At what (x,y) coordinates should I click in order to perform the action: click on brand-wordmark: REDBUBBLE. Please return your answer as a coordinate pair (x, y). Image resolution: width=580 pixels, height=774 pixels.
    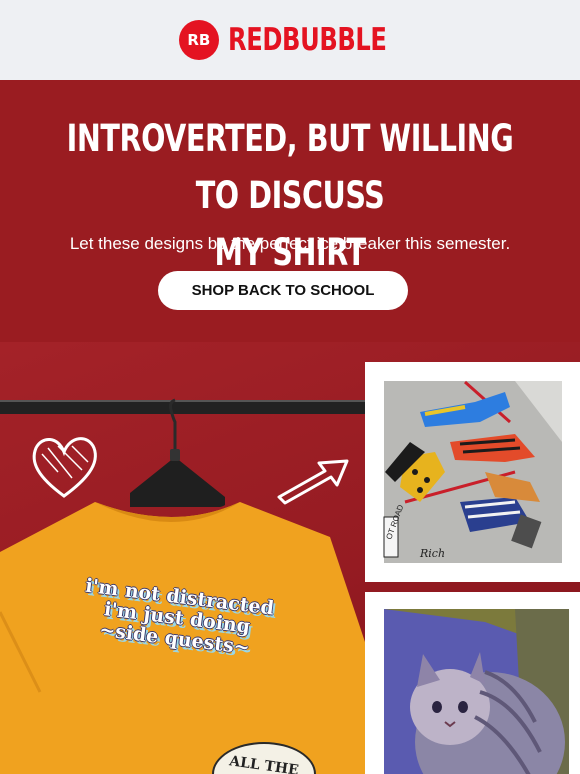
    Looking at the image, I should click on (307, 40).